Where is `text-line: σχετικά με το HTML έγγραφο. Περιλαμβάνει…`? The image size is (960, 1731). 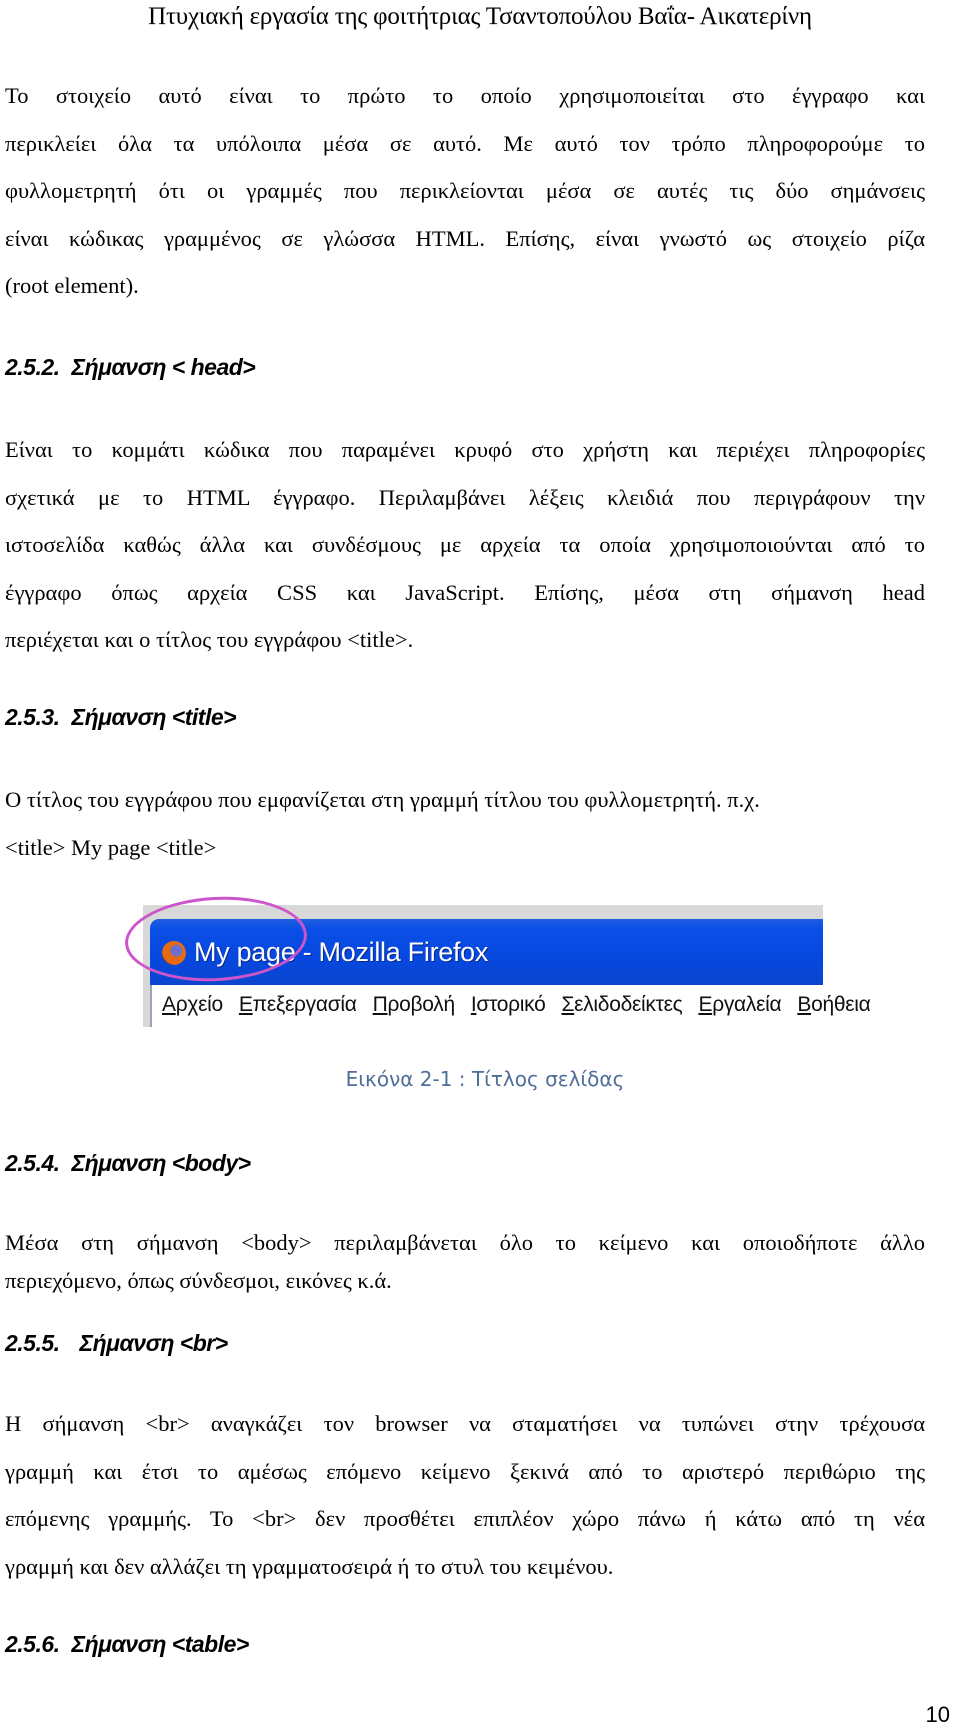 text-line: σχετικά με το HTML έγγραφο. Περιλαμβάνει… is located at coordinates (465, 497).